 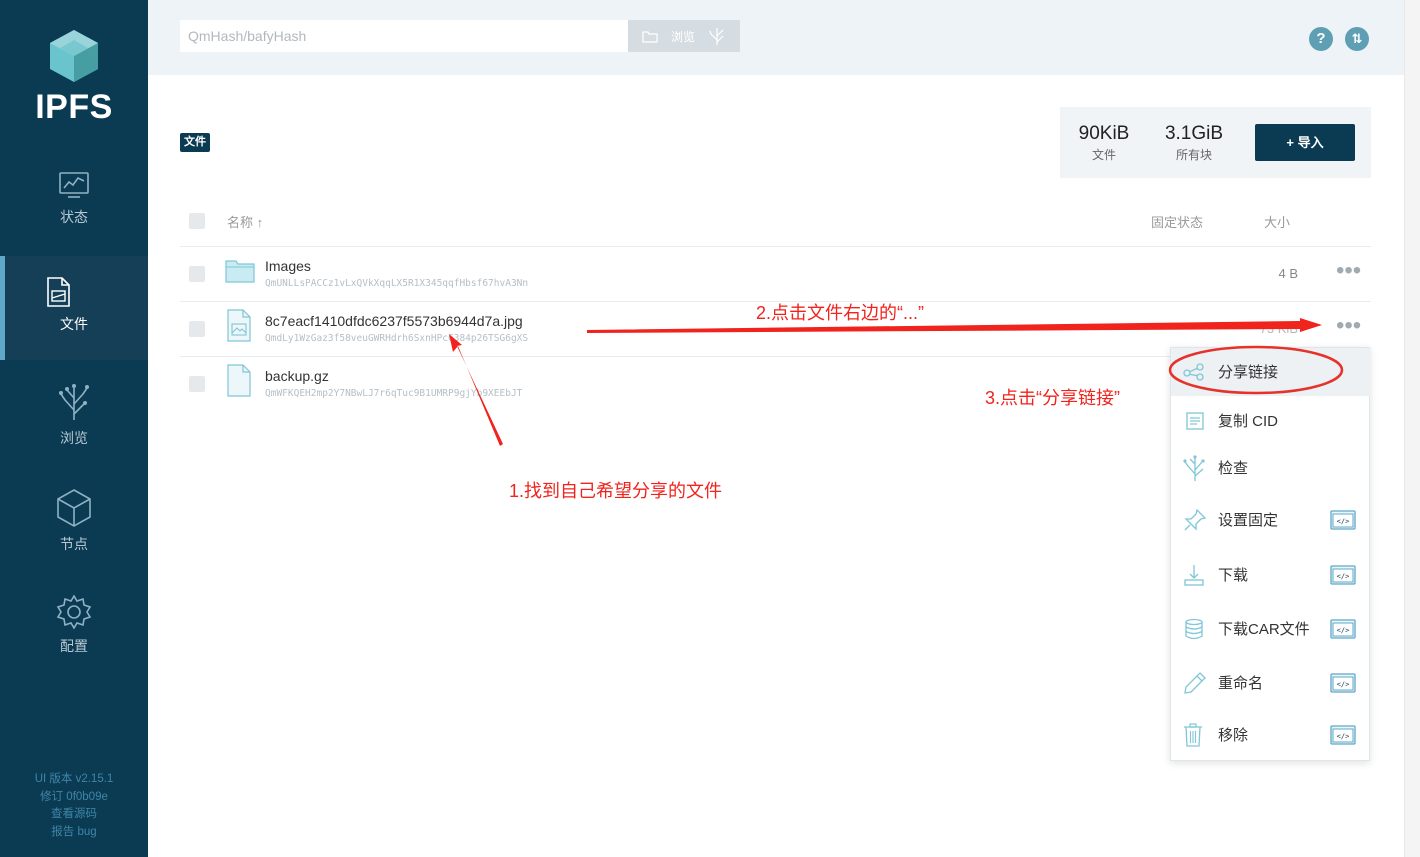 What do you see at coordinates (1195, 421) in the screenshot?
I see `copy-icon` at bounding box center [1195, 421].